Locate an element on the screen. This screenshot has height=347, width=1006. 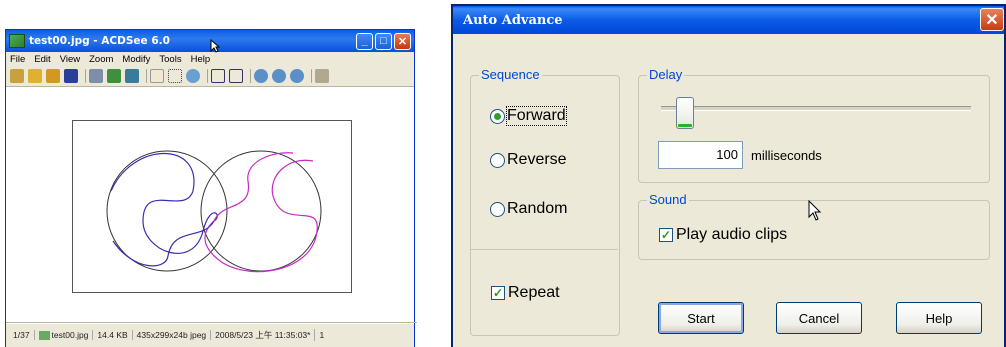
delay-slider-track is located at coordinates (816, 108).